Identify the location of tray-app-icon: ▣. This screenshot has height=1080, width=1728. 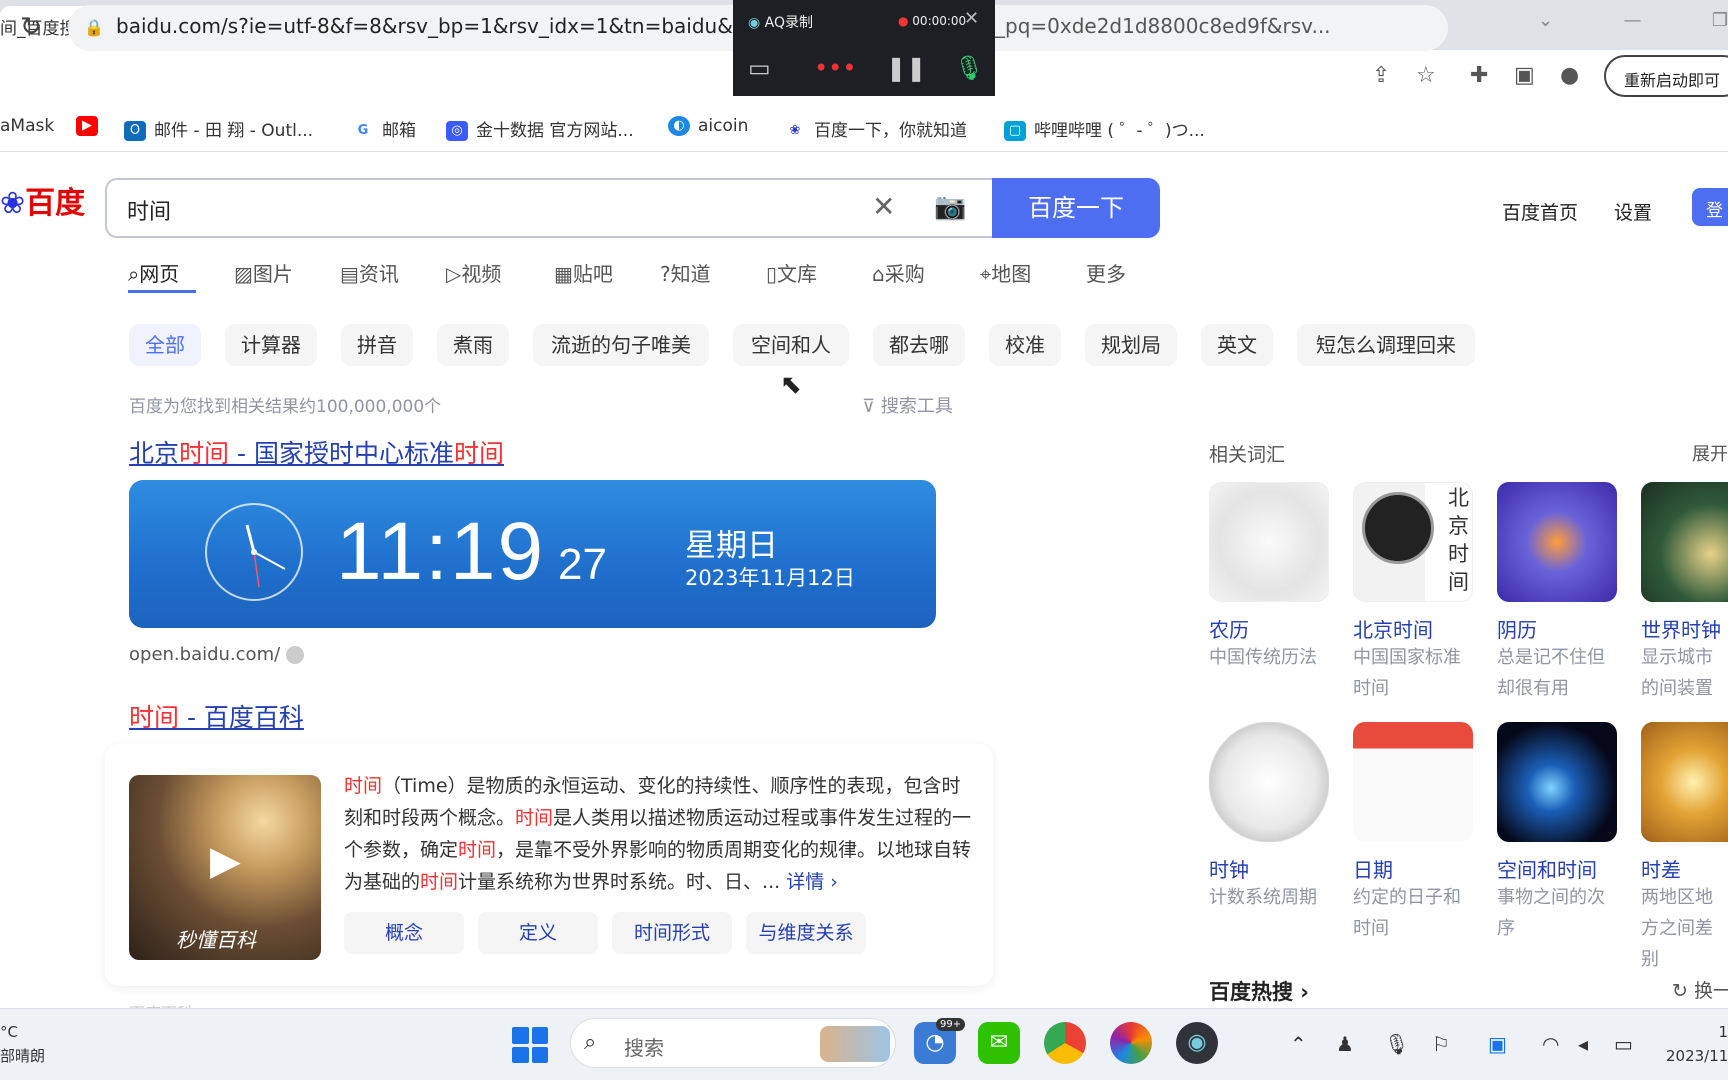
(1497, 1044).